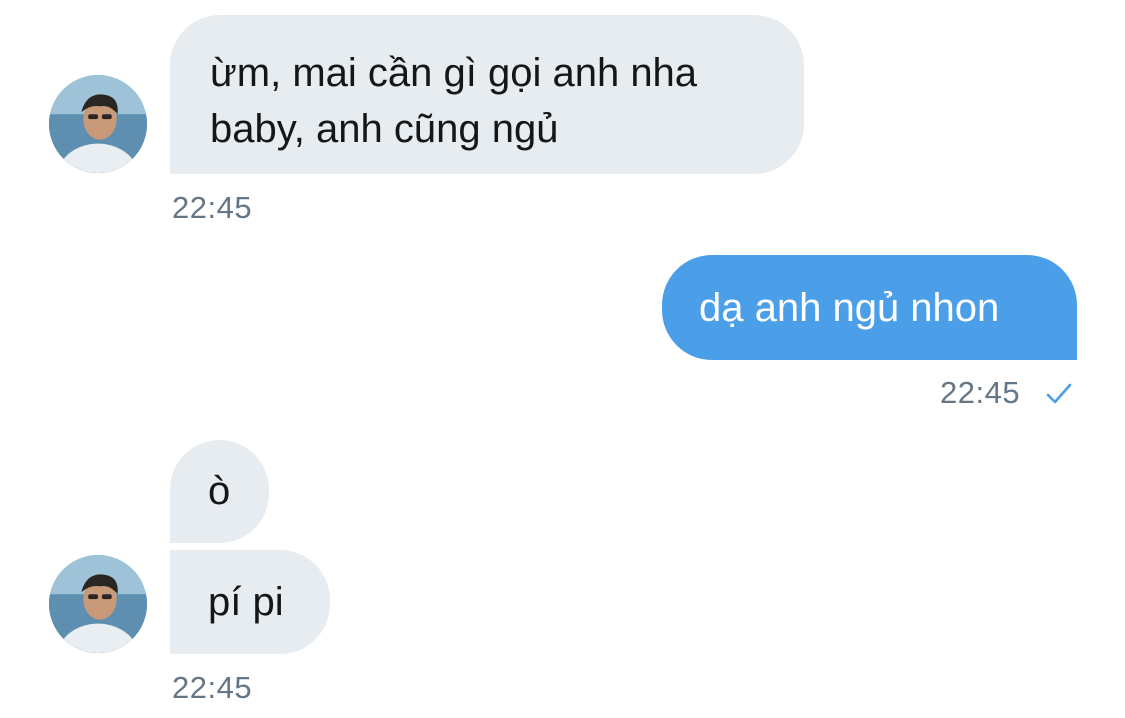  I want to click on checkmark-icon, so click(1059, 393).